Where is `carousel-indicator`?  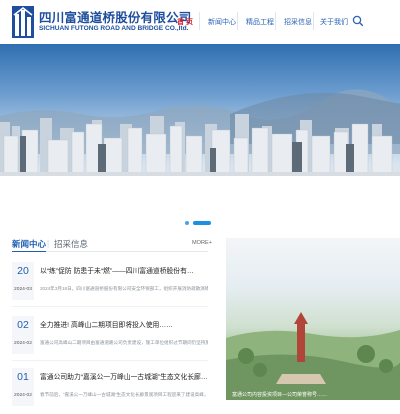 carousel-indicator is located at coordinates (200, 223).